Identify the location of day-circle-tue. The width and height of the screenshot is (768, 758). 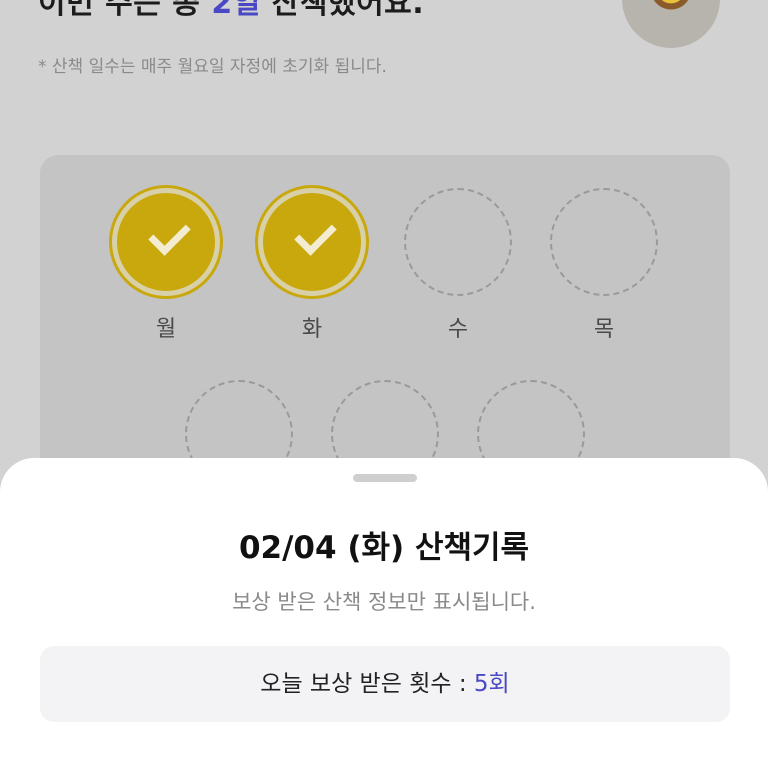
(312, 242).